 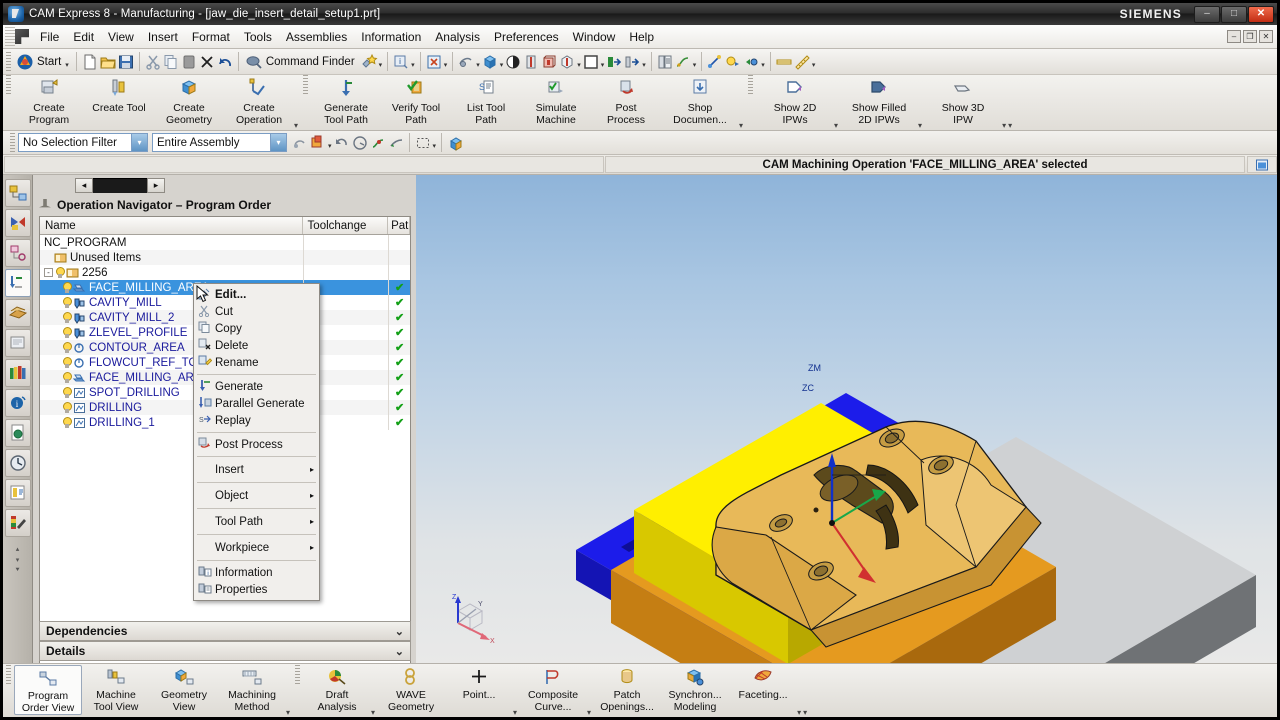 I want to click on pin-icon, so click(x=45, y=203).